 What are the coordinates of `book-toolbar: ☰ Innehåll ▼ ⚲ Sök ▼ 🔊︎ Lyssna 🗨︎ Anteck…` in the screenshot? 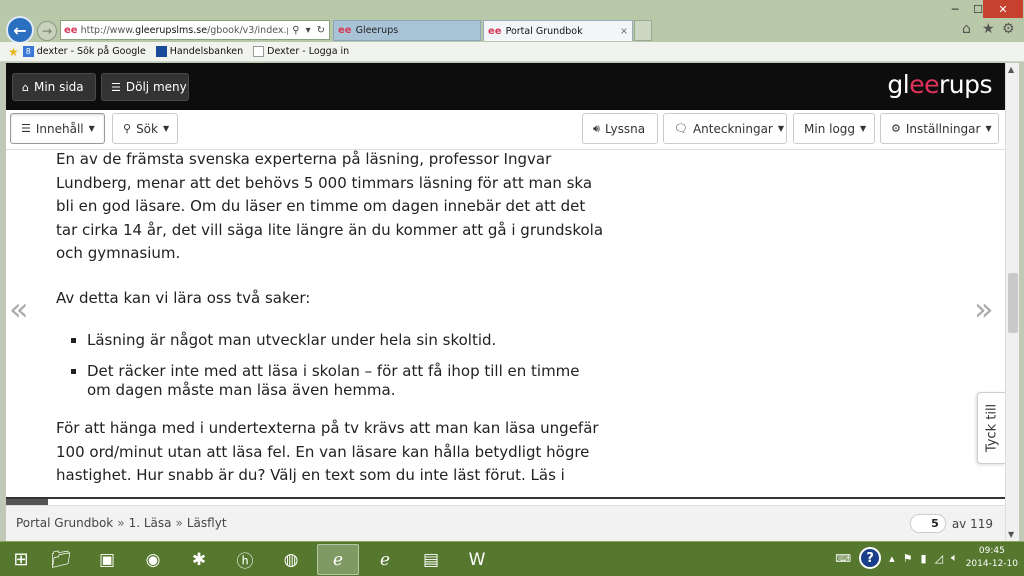 It's located at (505, 130).